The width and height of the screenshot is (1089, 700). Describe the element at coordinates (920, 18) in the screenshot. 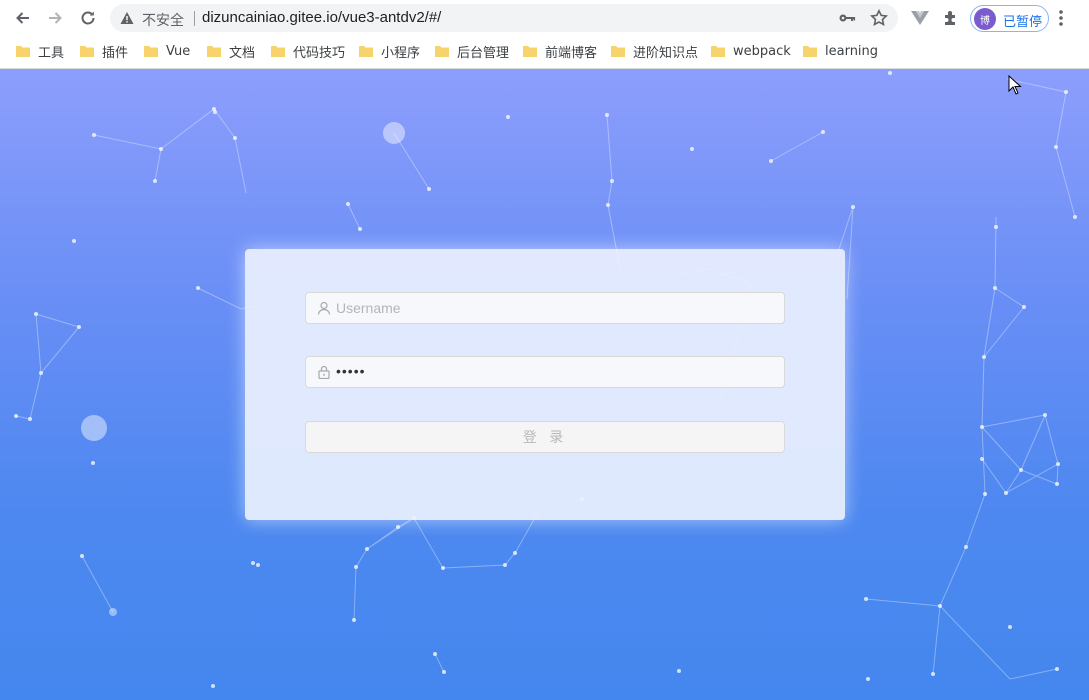

I see `vue-devtools-extension-icon` at that location.